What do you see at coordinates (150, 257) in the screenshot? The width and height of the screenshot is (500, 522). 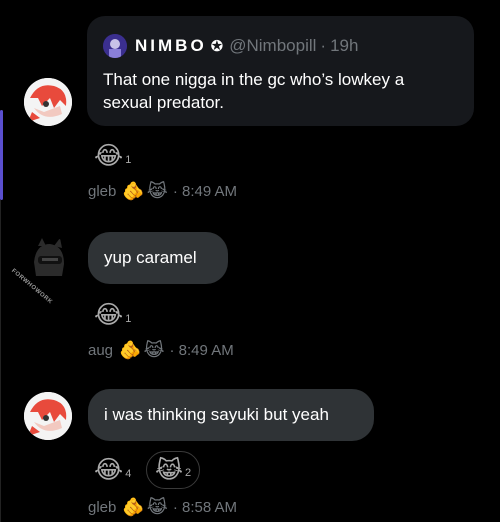 I see `message-text: yup caramel` at bounding box center [150, 257].